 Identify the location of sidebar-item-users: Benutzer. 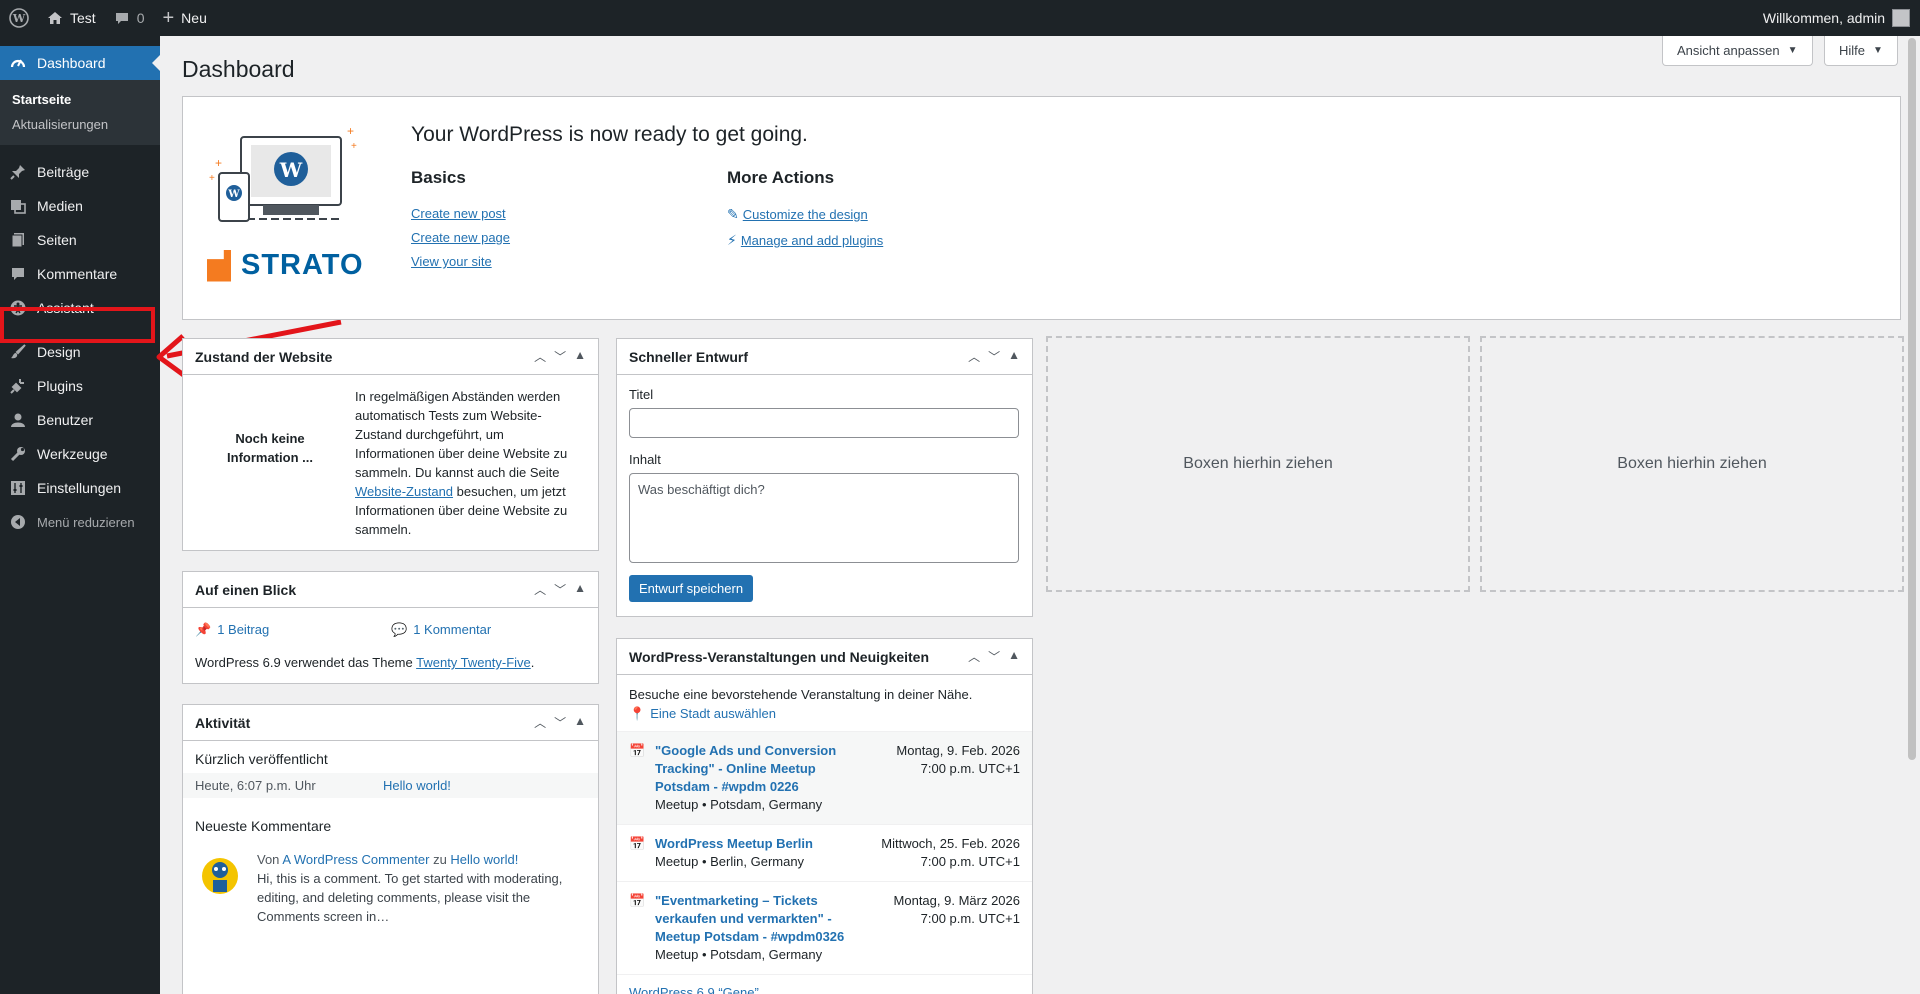
(80, 420).